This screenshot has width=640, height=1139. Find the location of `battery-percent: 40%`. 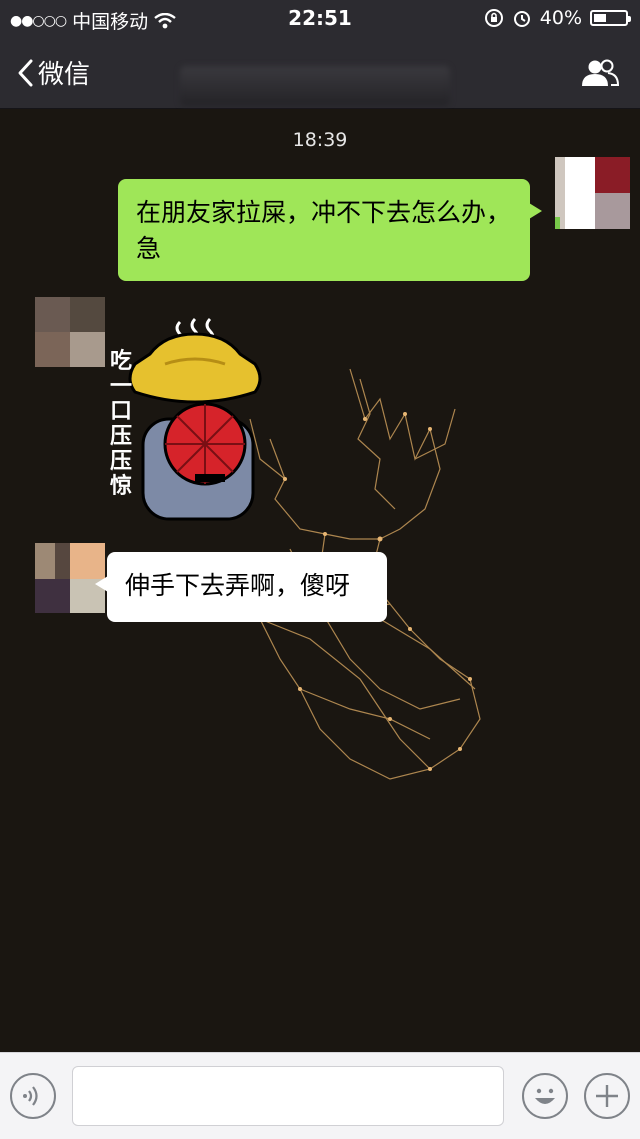

battery-percent: 40% is located at coordinates (560, 18).